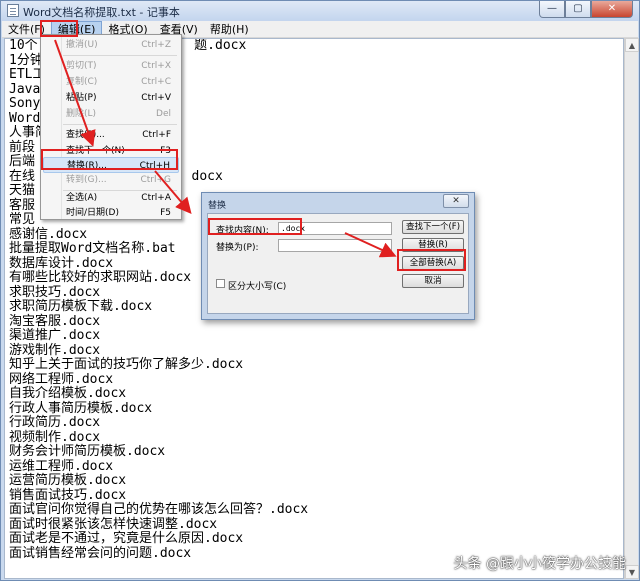  I want to click on text-line: 行政人事简历模板.docx, so click(81, 408).